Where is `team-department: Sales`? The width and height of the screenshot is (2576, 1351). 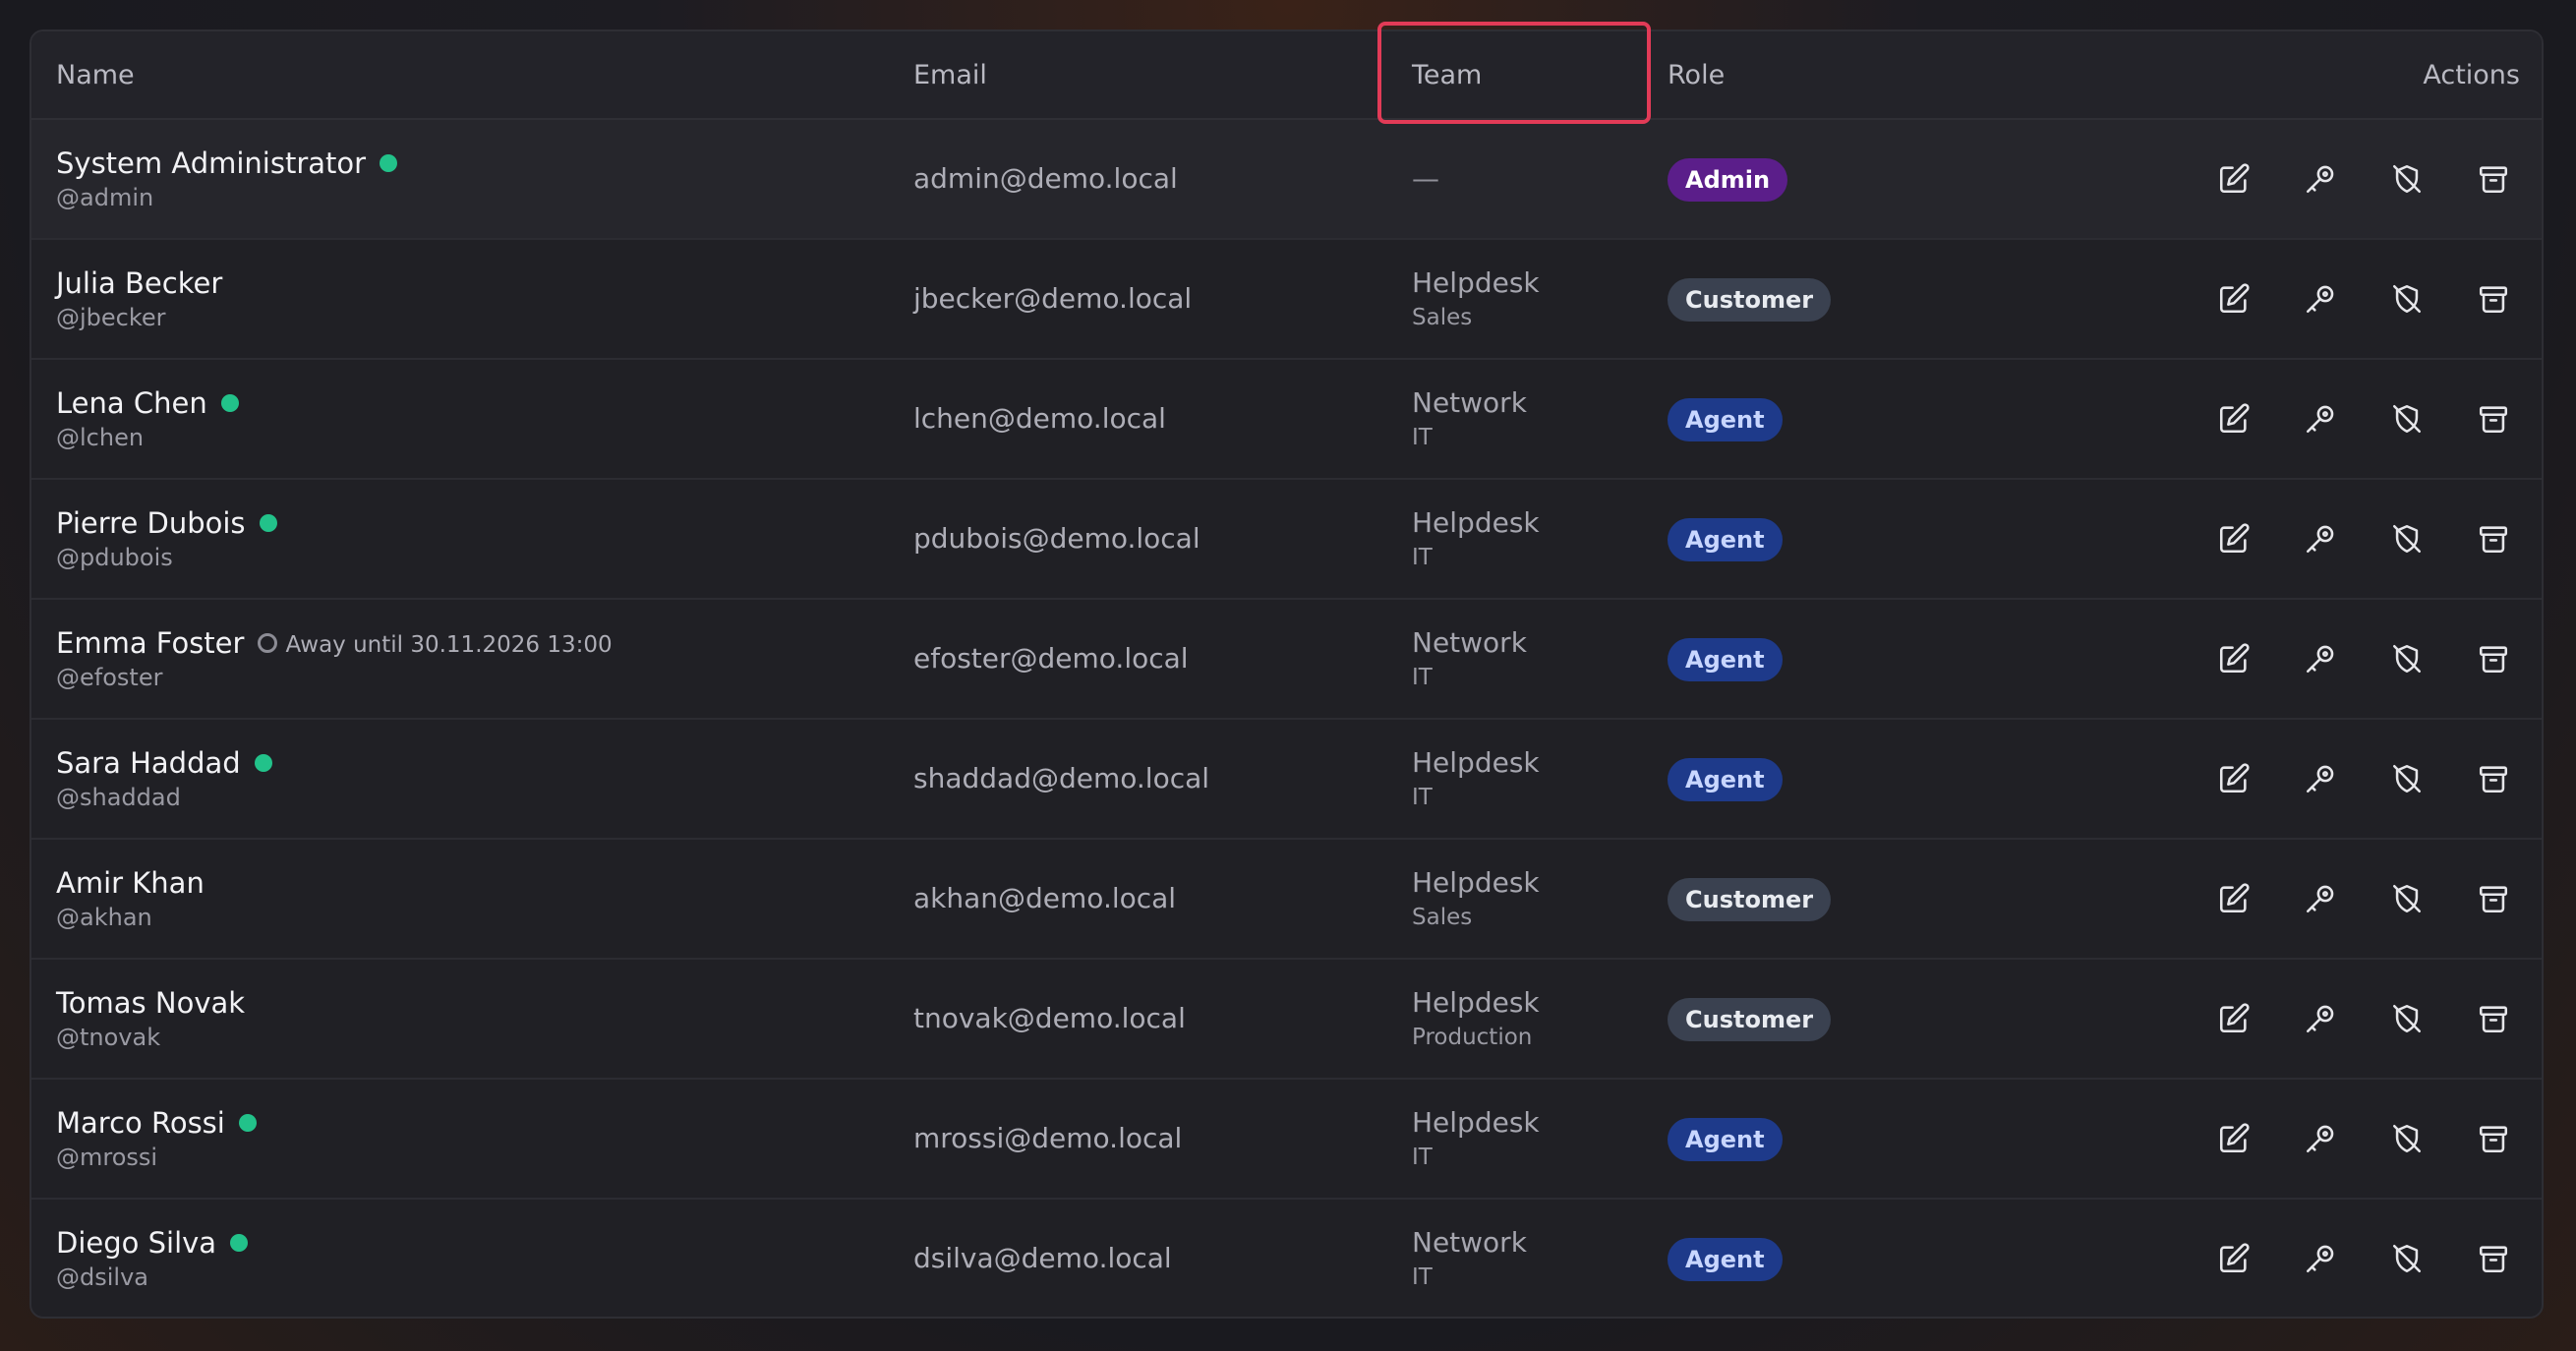 team-department: Sales is located at coordinates (1442, 917).